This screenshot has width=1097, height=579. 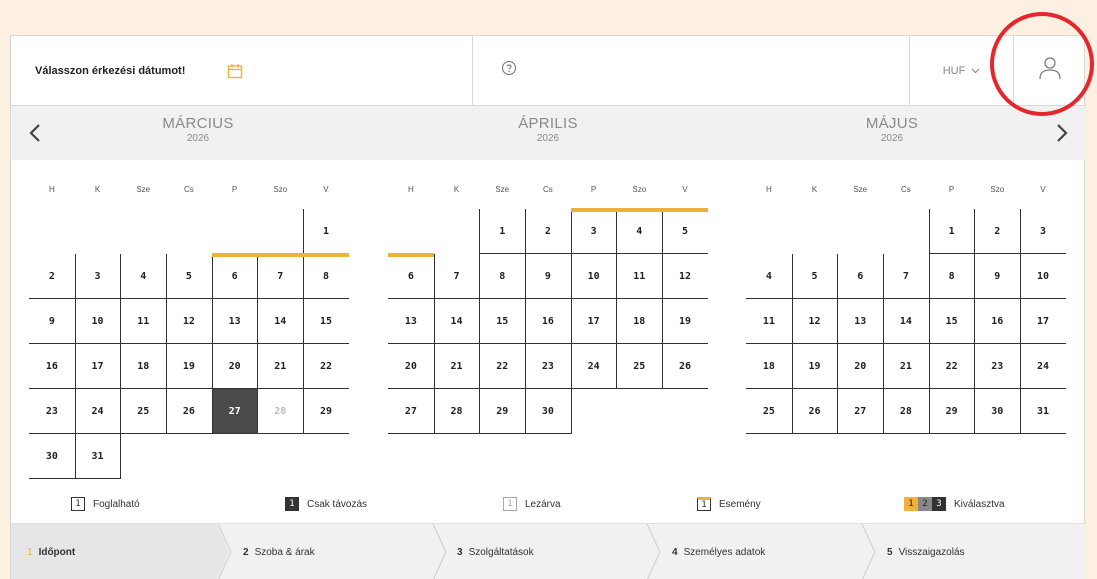 I want to click on calendar-icon, so click(x=235, y=71).